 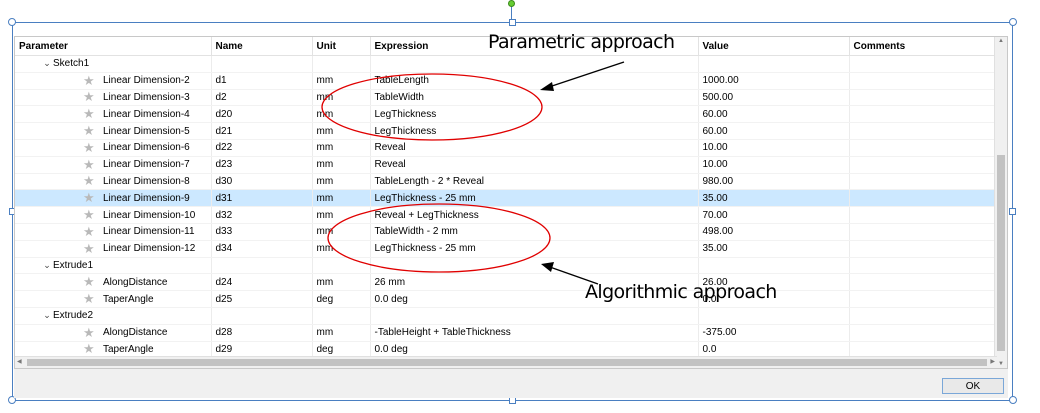 I want to click on algorithmic-approach-label: Algorithmic approach, so click(x=681, y=292).